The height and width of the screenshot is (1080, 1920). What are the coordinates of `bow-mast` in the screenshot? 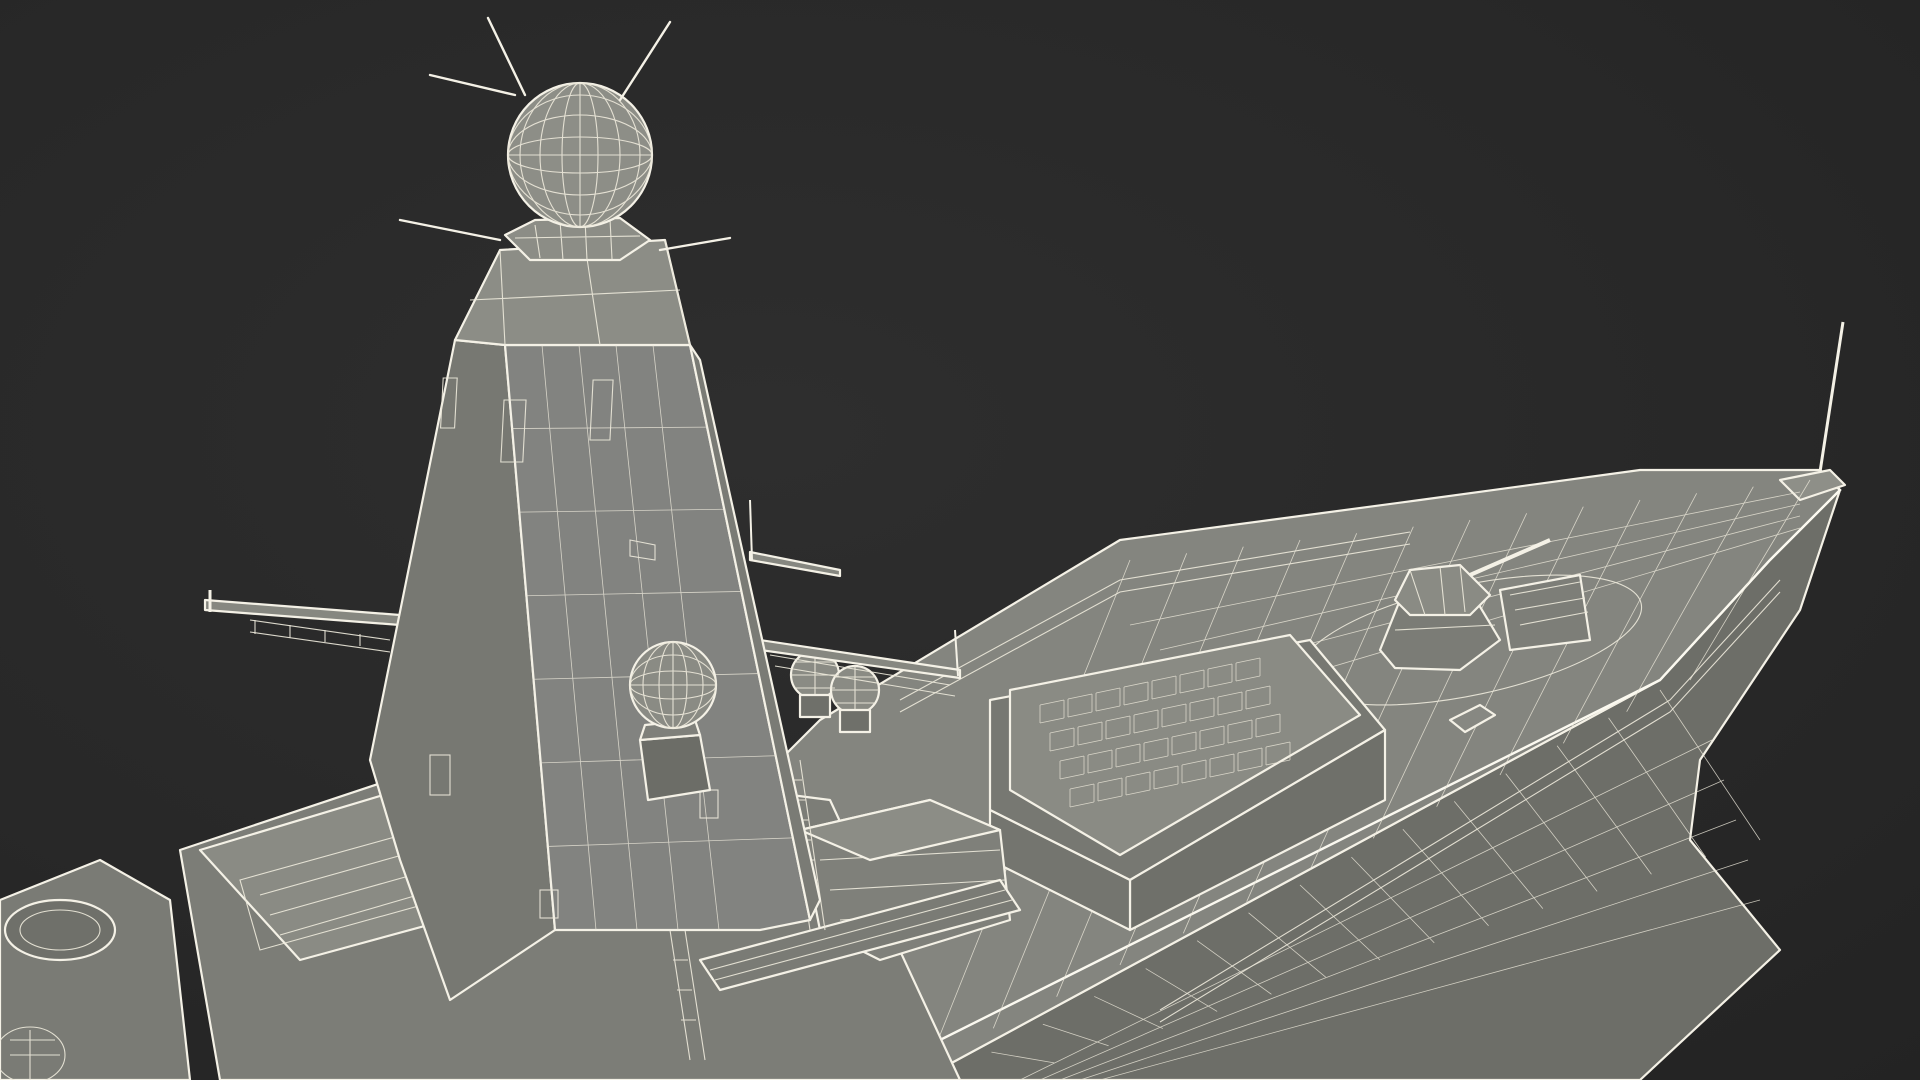 It's located at (1831, 397).